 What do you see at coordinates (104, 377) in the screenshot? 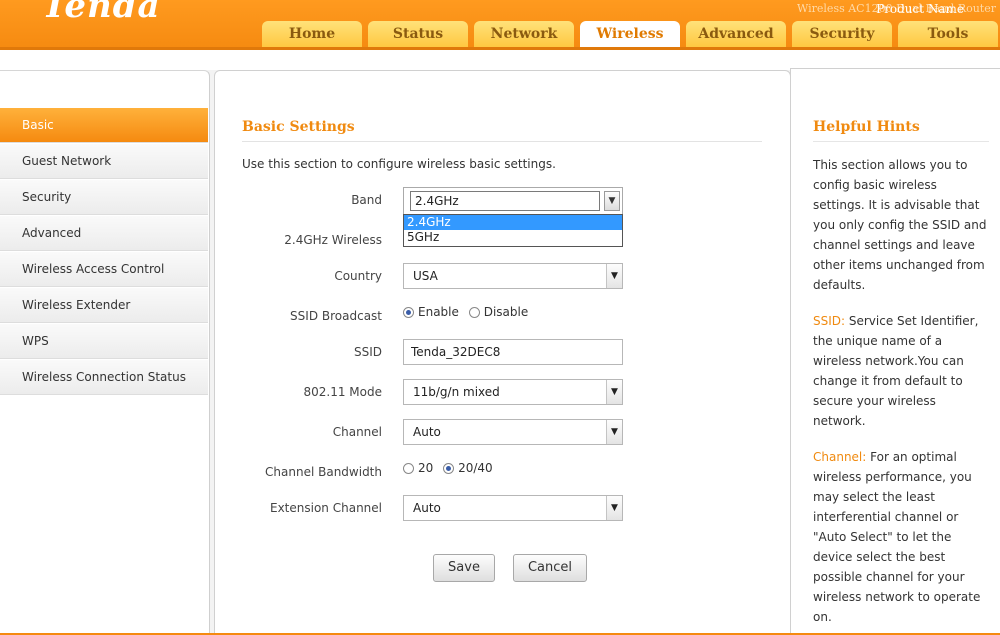
I see `sidebar-item-wireless-connection-status: Wireless Connection Status` at bounding box center [104, 377].